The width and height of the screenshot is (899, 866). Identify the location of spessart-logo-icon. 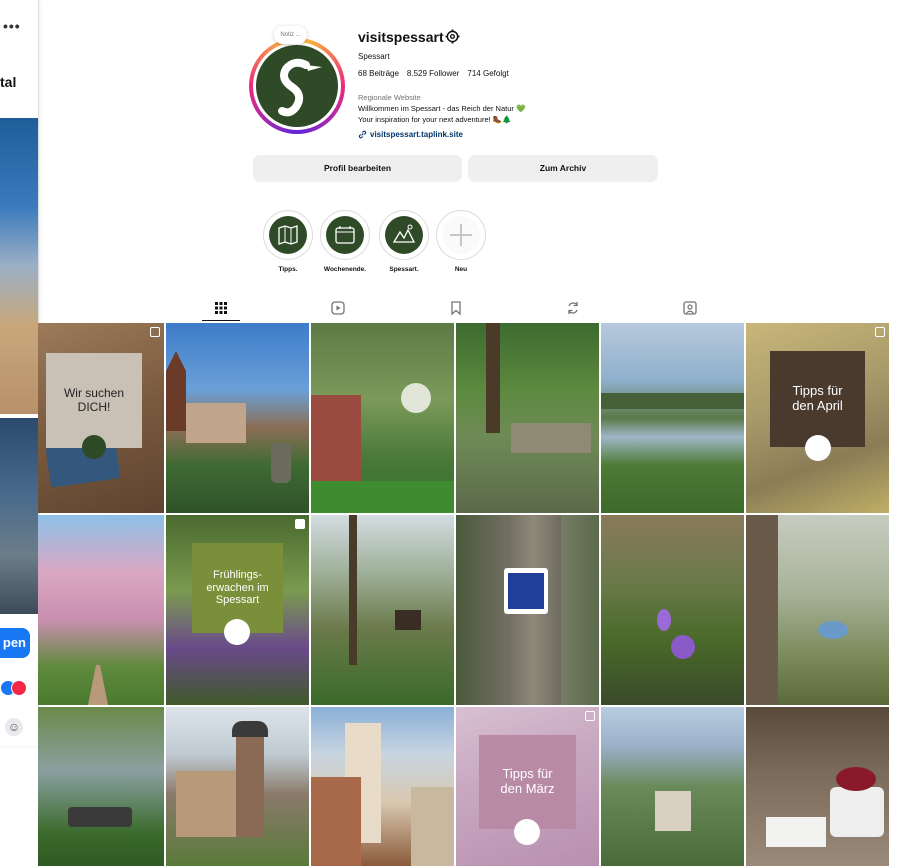
(300, 87).